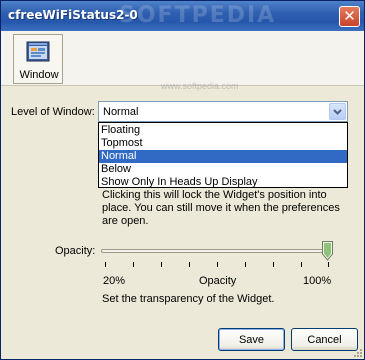 Image resolution: width=365 pixels, height=360 pixels. What do you see at coordinates (223, 169) in the screenshot?
I see `dropdown-option-below: Below` at bounding box center [223, 169].